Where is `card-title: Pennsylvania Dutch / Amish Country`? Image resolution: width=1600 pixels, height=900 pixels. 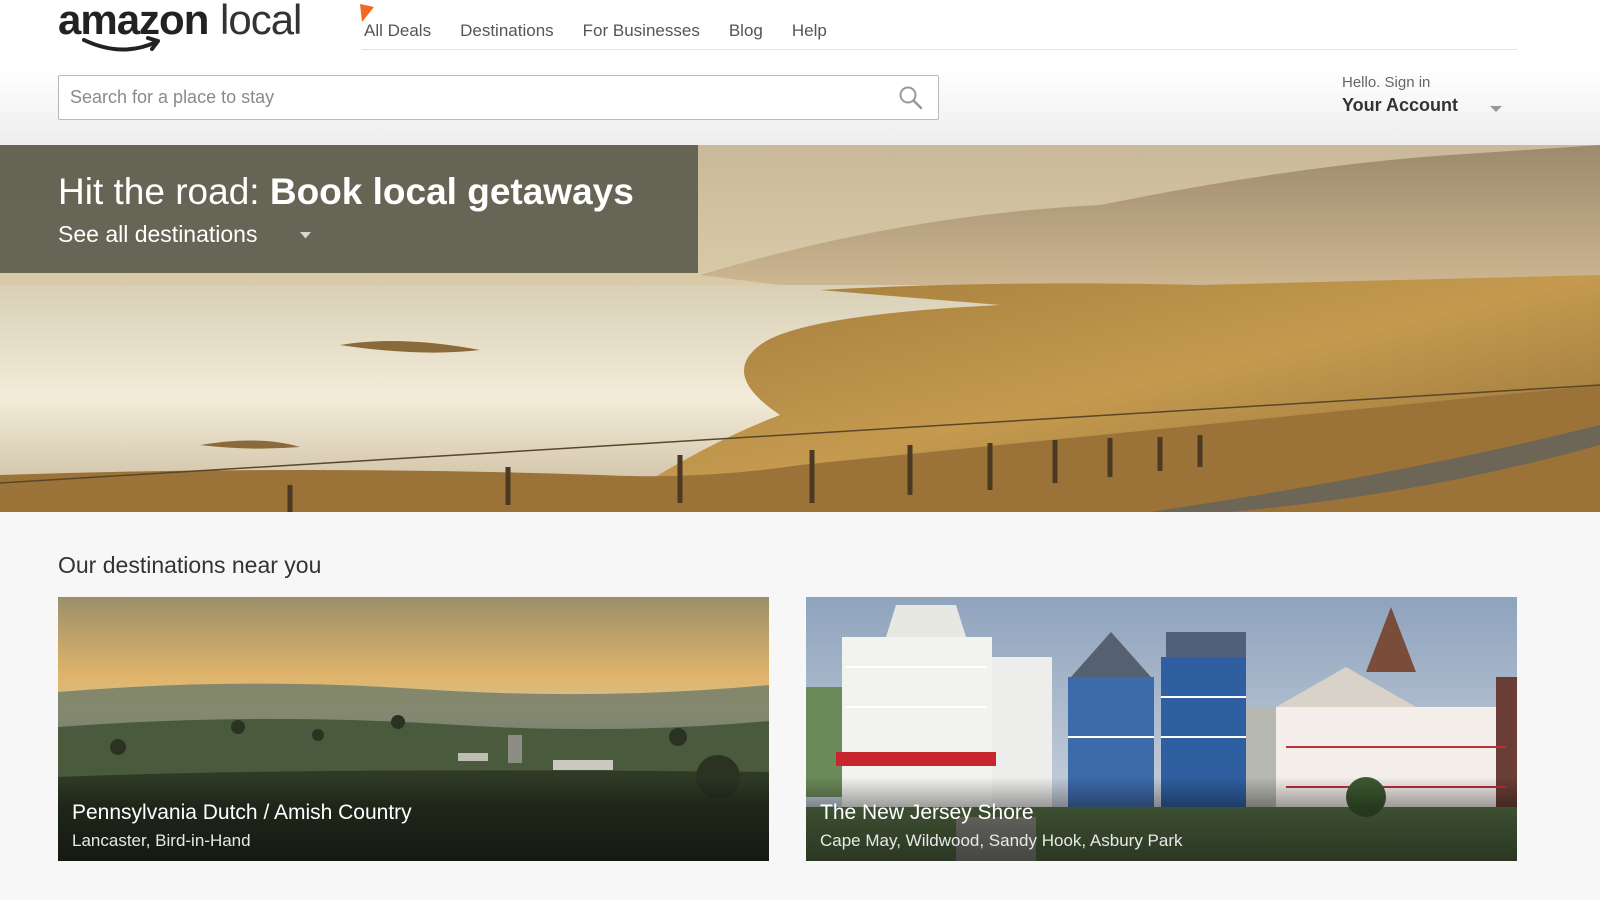 card-title: Pennsylvania Dutch / Amish Country is located at coordinates (242, 812).